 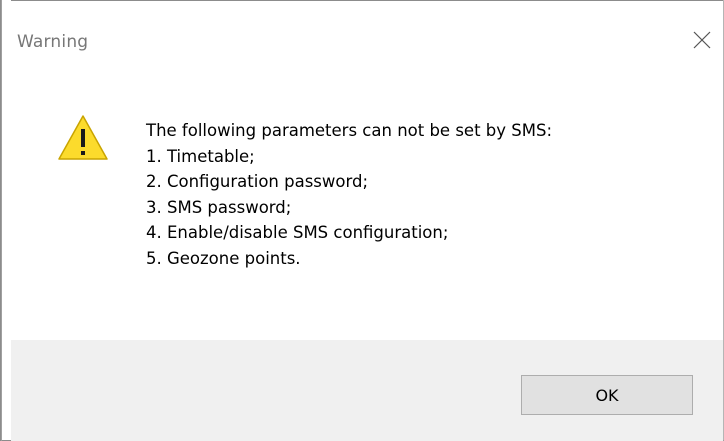 I want to click on warning-icon, so click(x=83, y=138).